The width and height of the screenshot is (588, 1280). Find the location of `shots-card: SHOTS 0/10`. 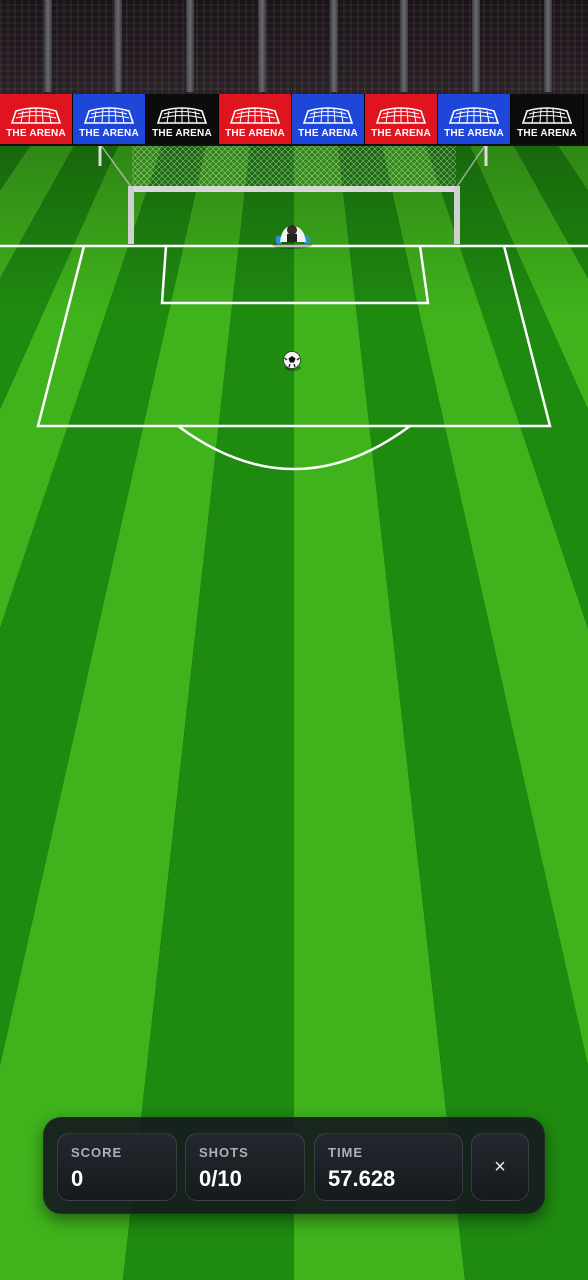

shots-card: SHOTS 0/10 is located at coordinates (245, 1167).